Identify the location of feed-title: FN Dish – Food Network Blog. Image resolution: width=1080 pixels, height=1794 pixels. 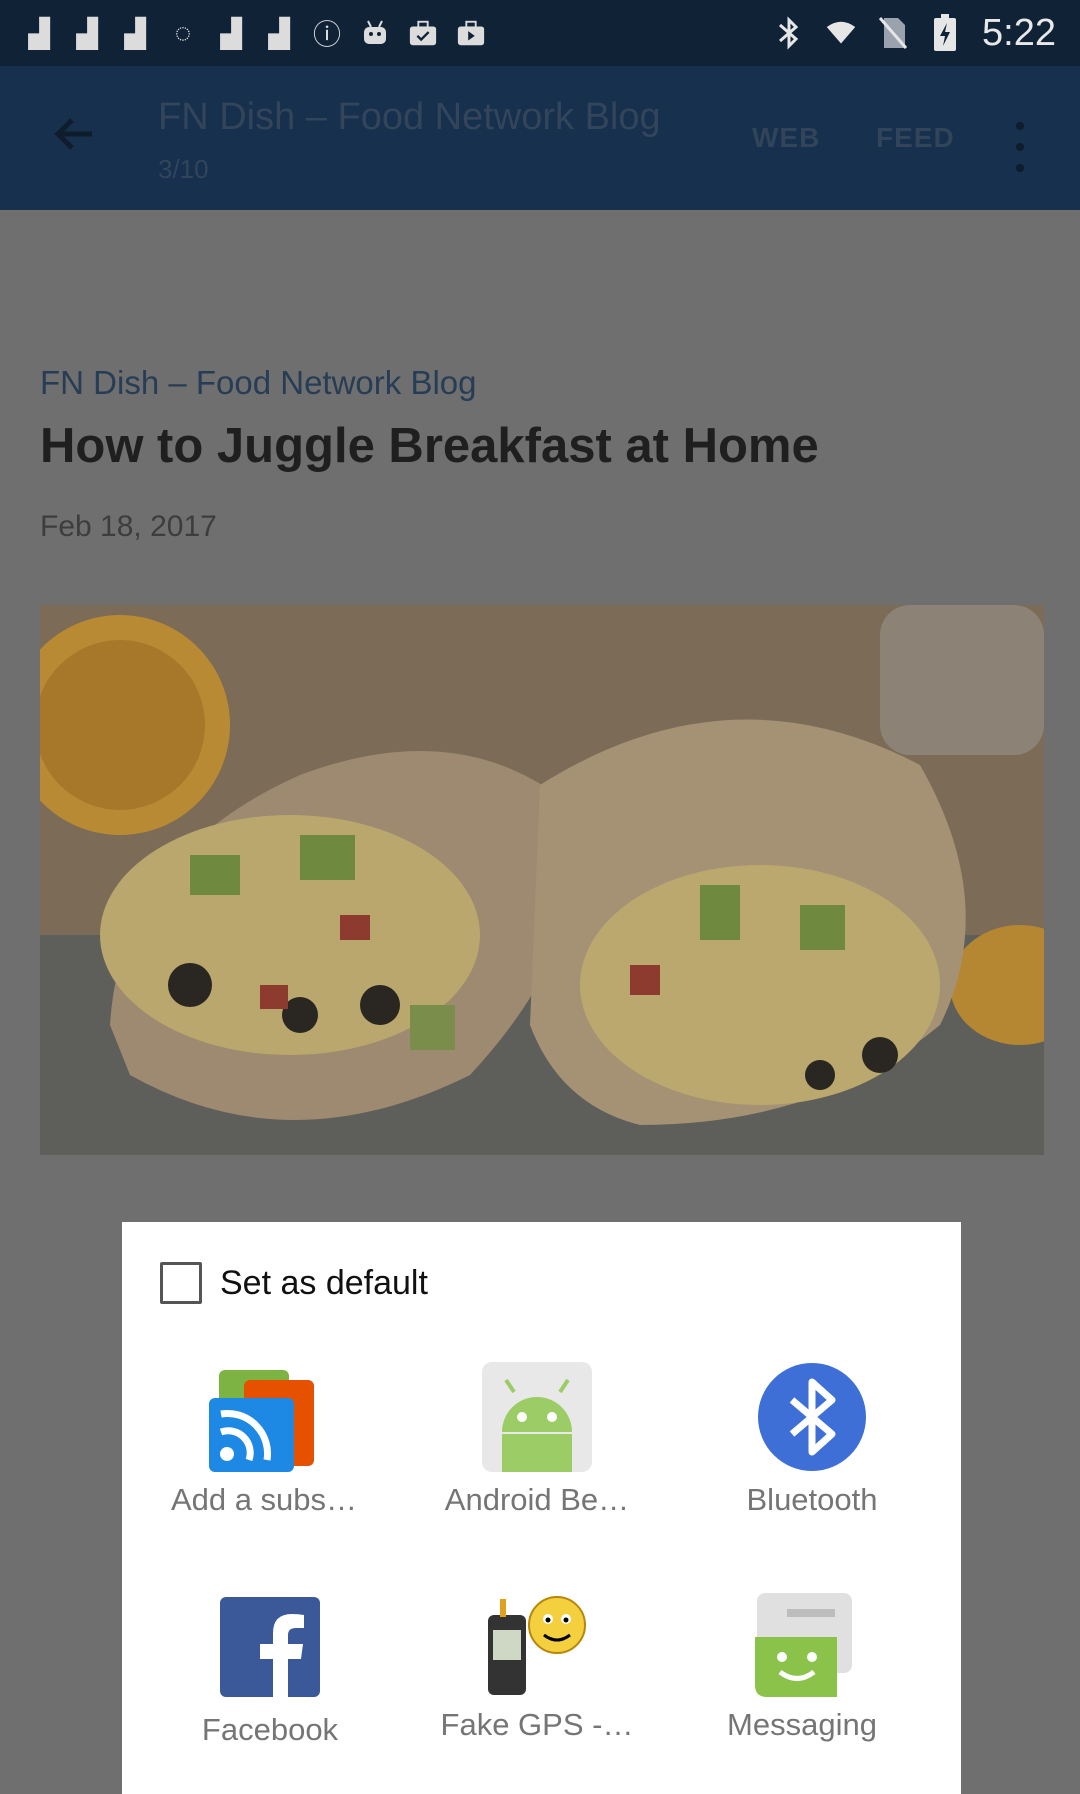
(409, 117).